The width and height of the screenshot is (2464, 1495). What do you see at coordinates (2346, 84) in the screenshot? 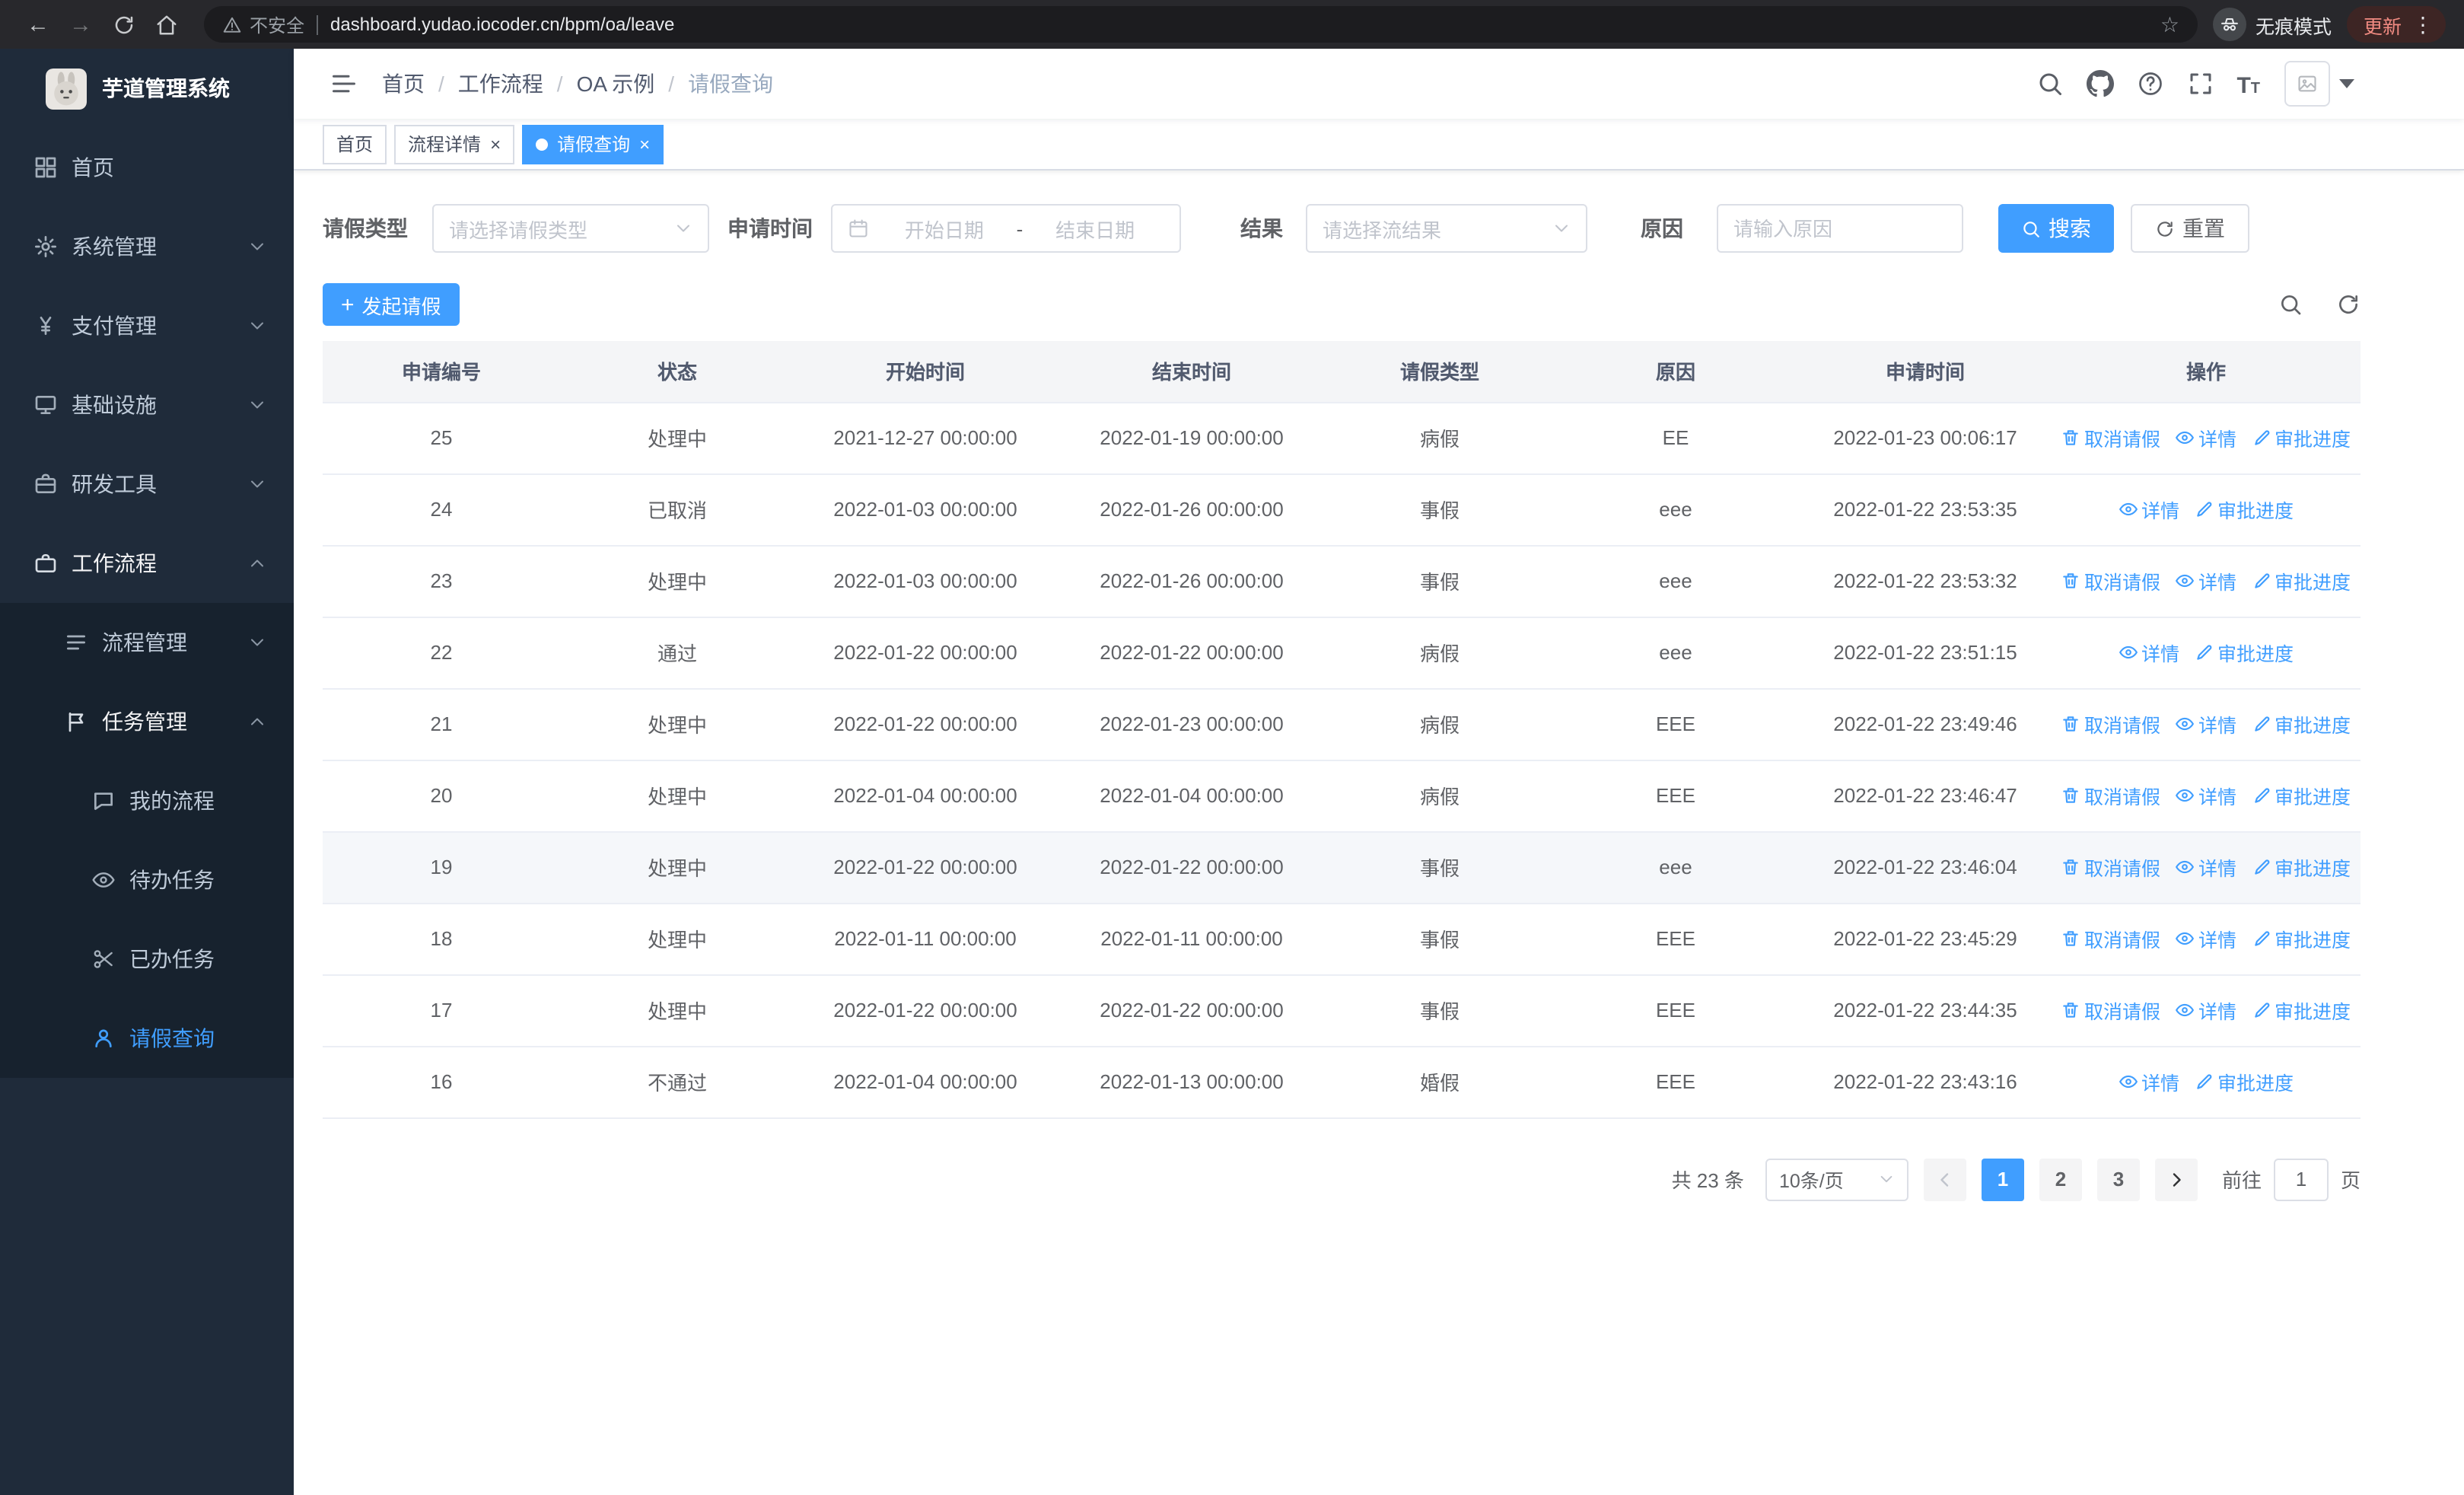
I see `avatar-caret-icon` at bounding box center [2346, 84].